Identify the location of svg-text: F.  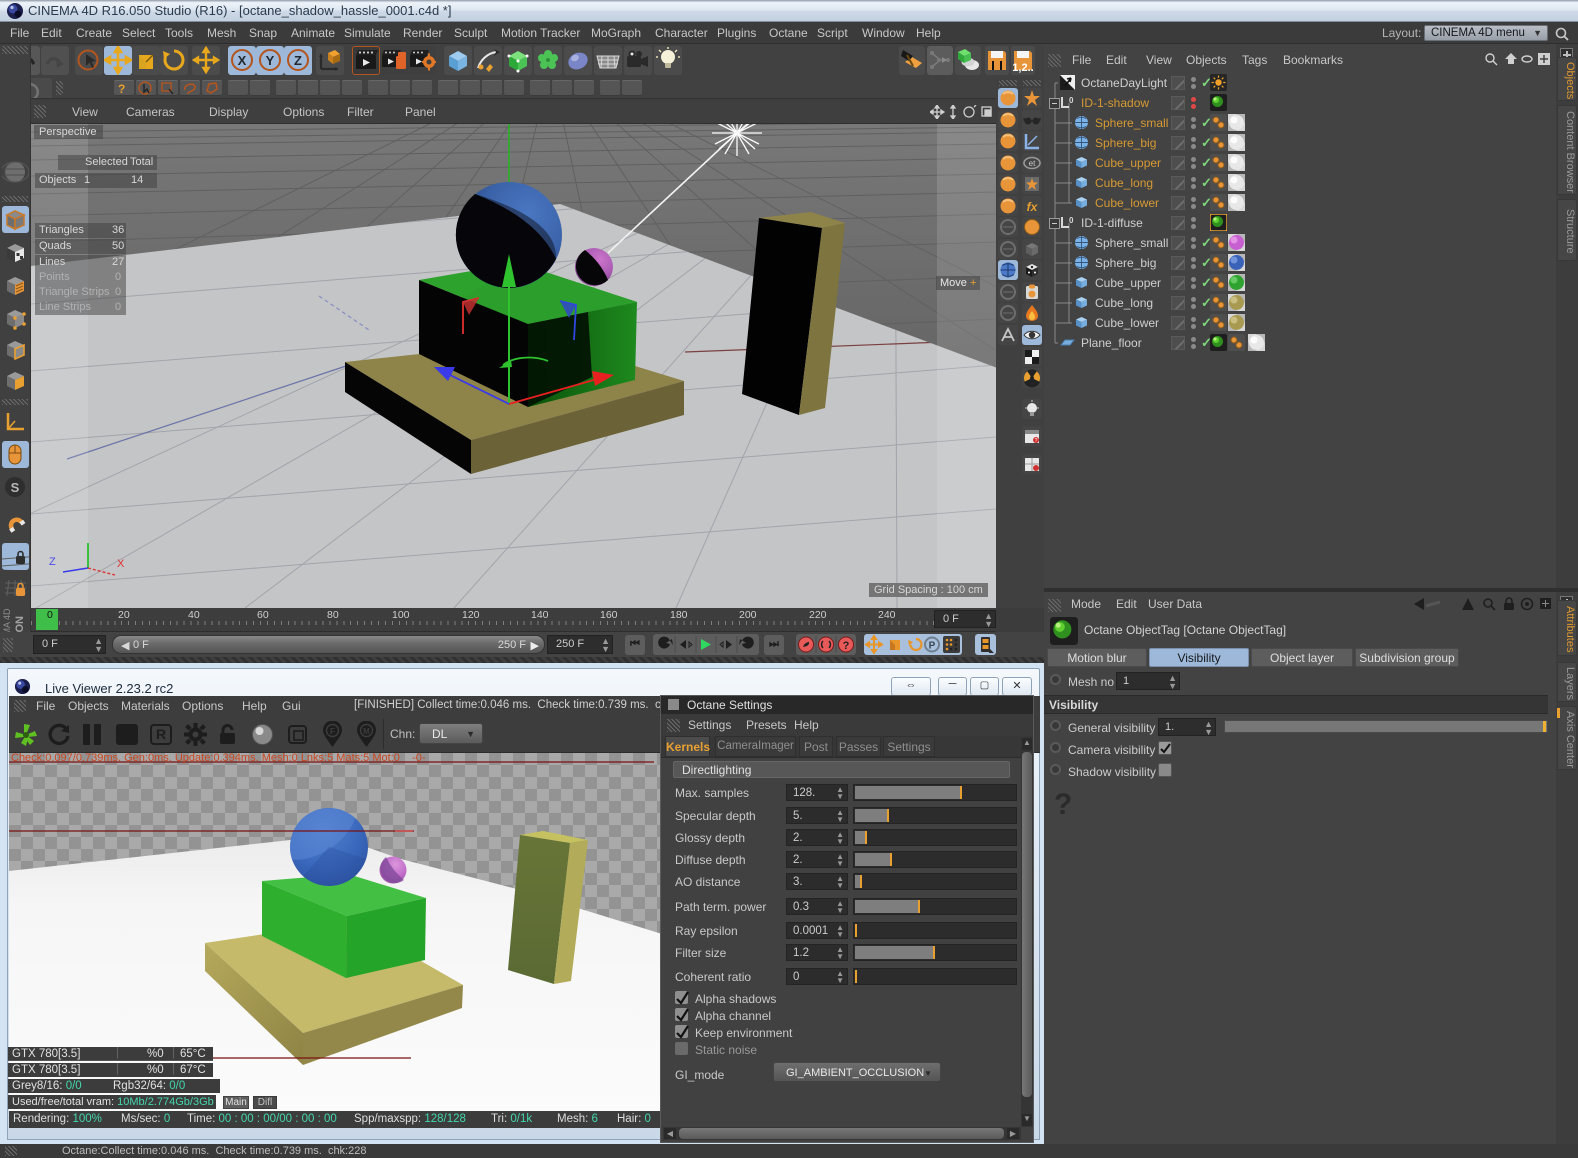
(332, 731).